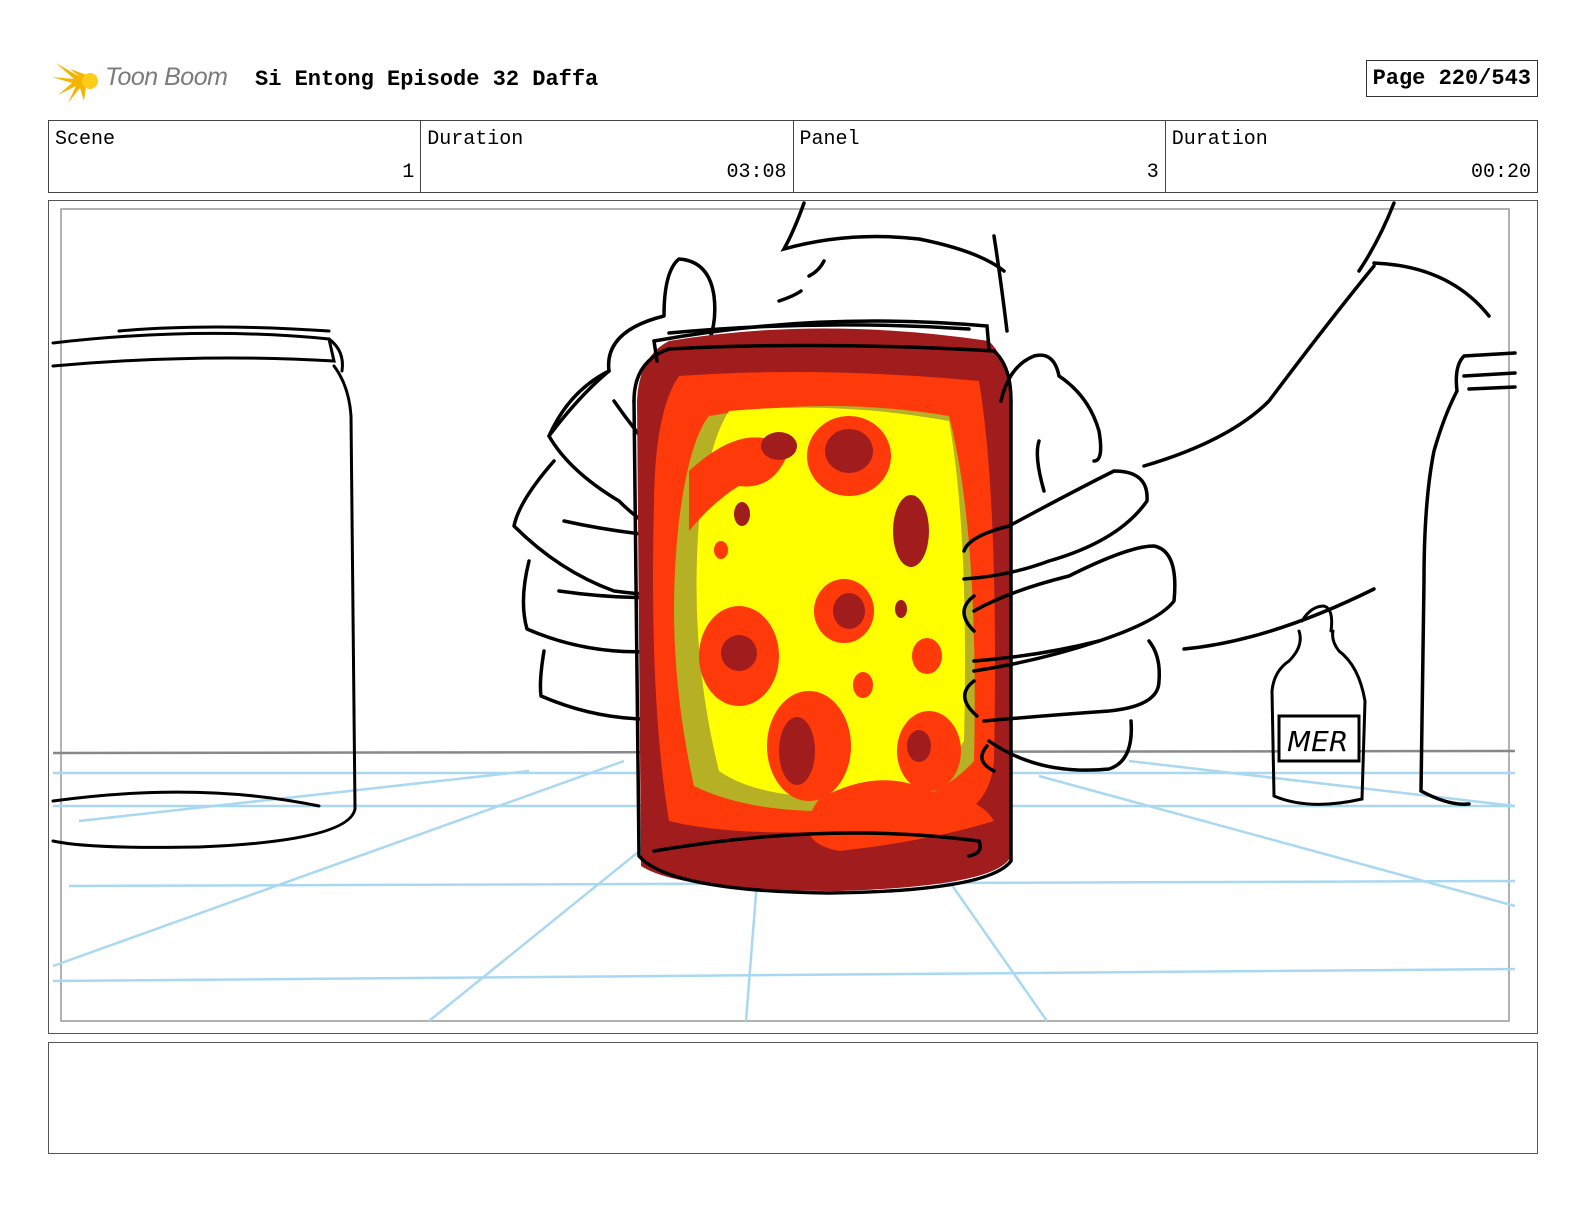 The width and height of the screenshot is (1584, 1224). I want to click on panel-notes-box, so click(793, 1098).